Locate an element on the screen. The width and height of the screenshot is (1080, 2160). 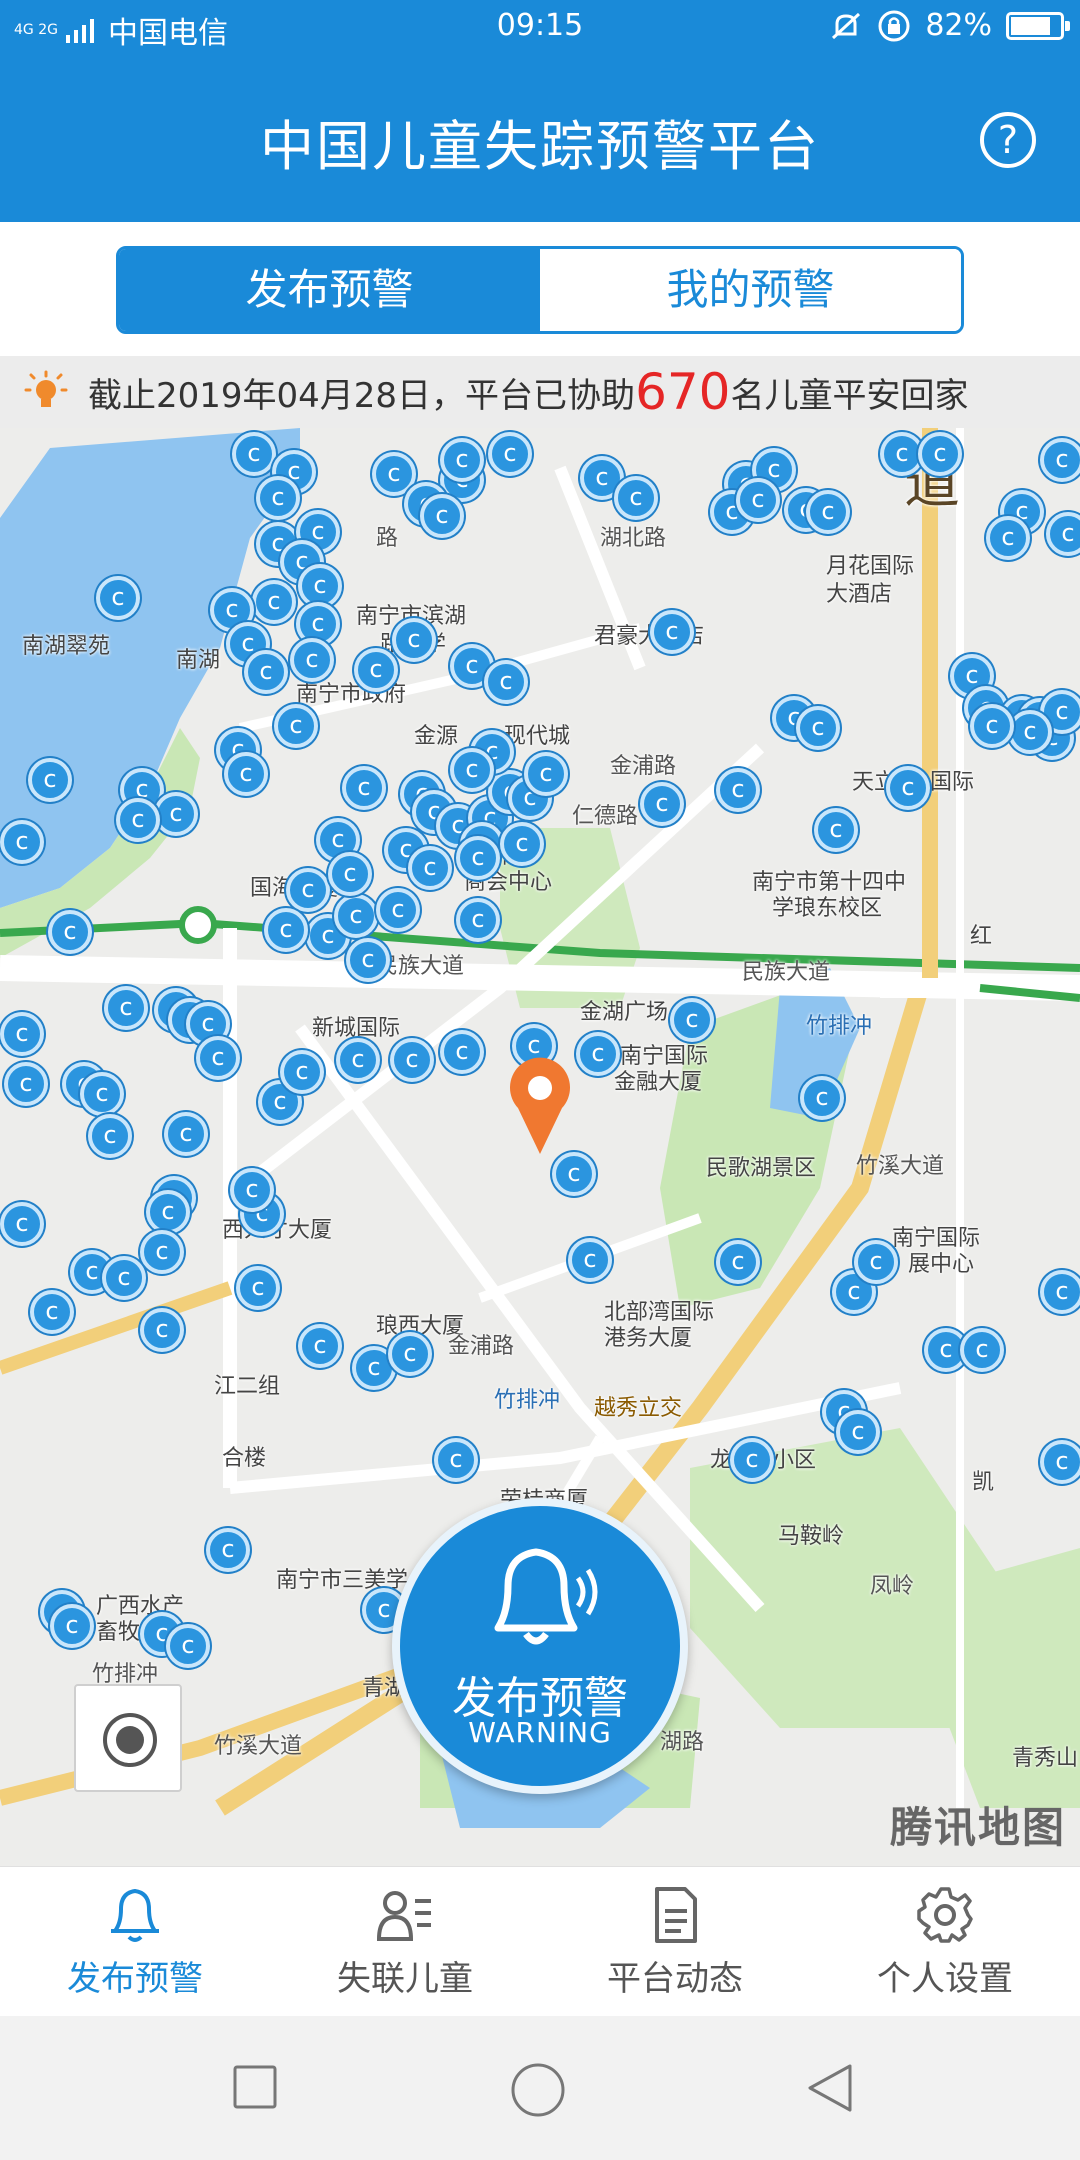
map-label: 仁德路 is located at coordinates (605, 816).